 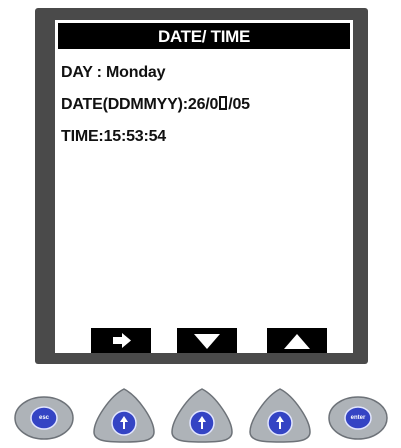 I want to click on softkey-up, so click(x=297, y=340).